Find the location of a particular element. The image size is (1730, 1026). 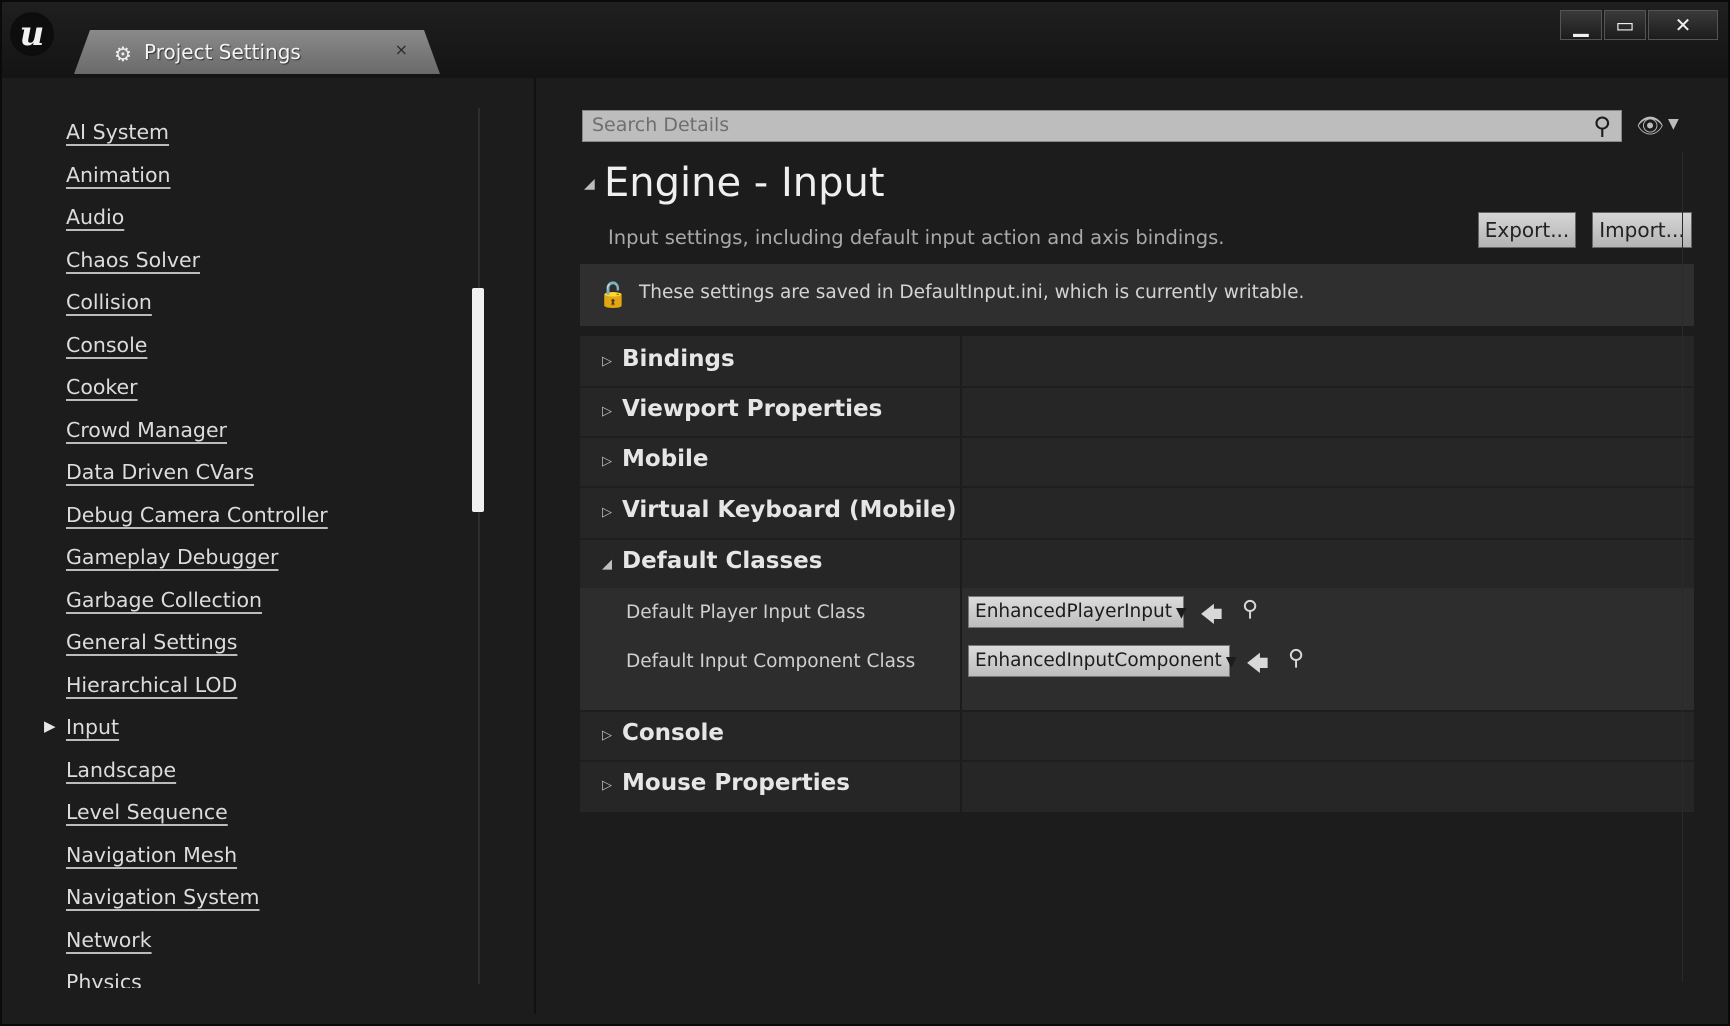

sidebar-item-data-driven-cvars: Data Driven CVars is located at coordinates (160, 472).